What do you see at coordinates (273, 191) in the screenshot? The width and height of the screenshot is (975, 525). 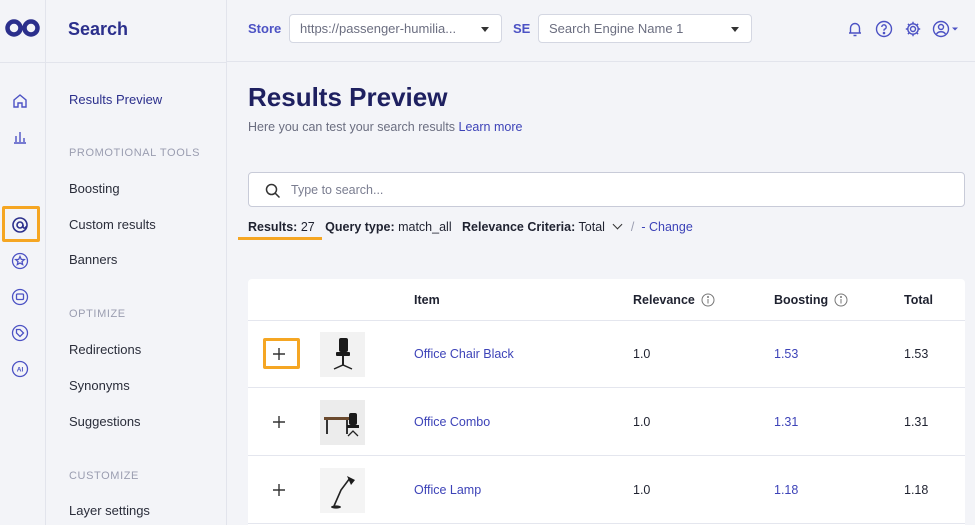 I see `search-icon` at bounding box center [273, 191].